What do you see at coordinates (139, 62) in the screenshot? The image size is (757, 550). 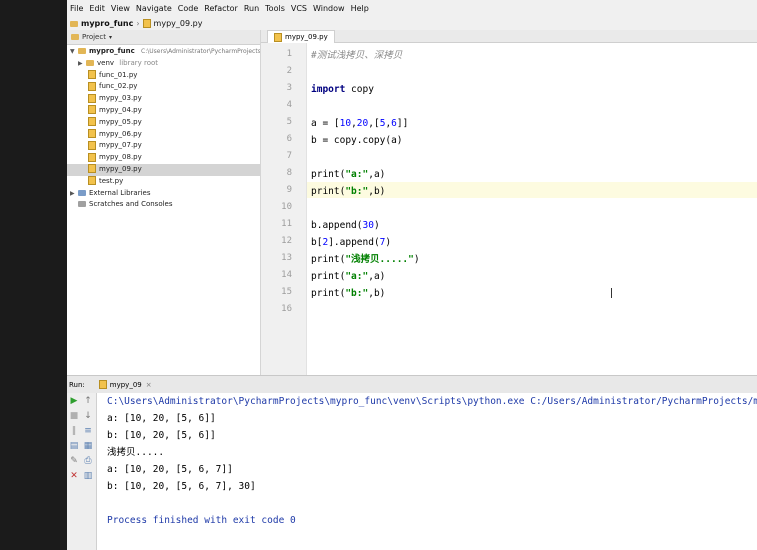 I see `venv-note: library root` at bounding box center [139, 62].